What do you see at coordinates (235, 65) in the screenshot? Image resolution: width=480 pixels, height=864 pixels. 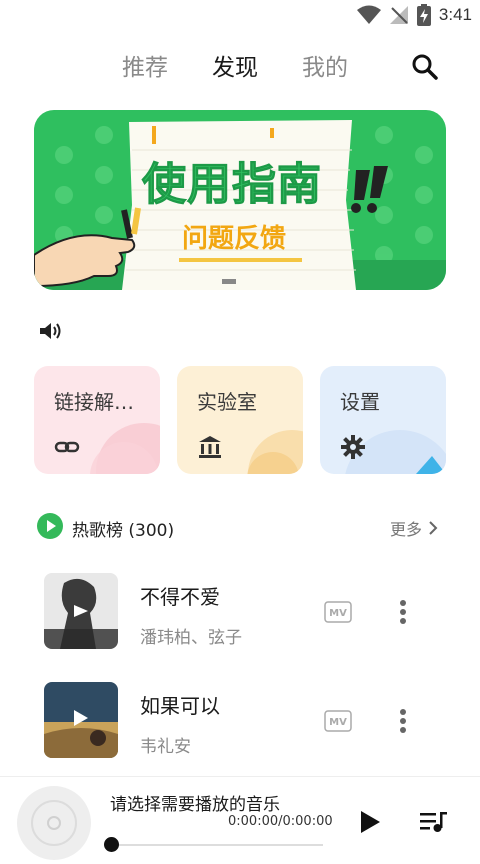 I see `tab-discover: 发现` at bounding box center [235, 65].